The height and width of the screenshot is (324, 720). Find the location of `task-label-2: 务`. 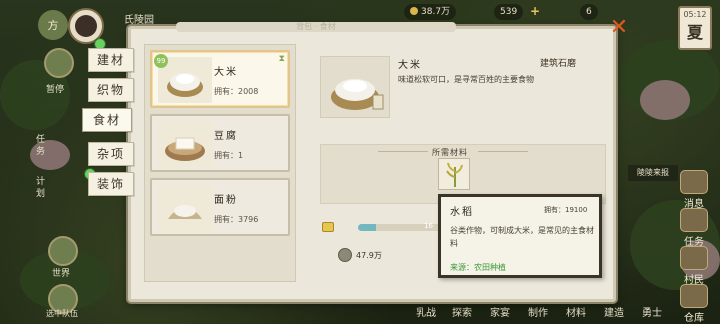

task-label-2: 务 is located at coordinates (41, 152).